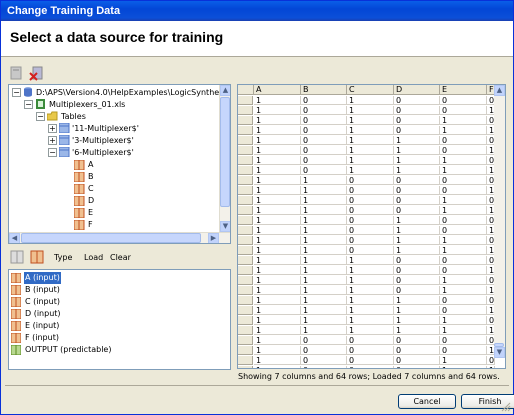 The width and height of the screenshot is (514, 415). What do you see at coordinates (417, 90) in the screenshot?
I see `column-header: D` at bounding box center [417, 90].